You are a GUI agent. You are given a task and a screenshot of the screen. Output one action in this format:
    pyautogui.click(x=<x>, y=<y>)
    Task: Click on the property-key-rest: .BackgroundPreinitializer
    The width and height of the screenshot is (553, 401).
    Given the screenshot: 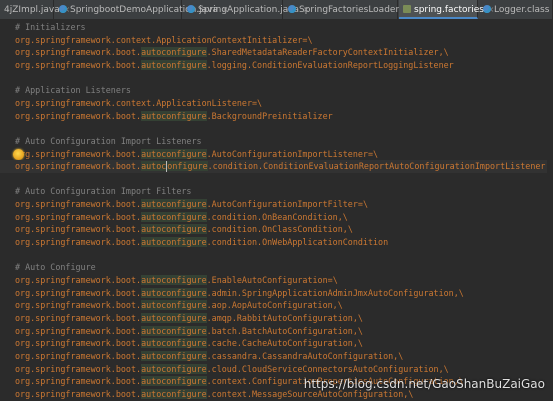 What is the action you would take?
    pyautogui.click(x=269, y=115)
    